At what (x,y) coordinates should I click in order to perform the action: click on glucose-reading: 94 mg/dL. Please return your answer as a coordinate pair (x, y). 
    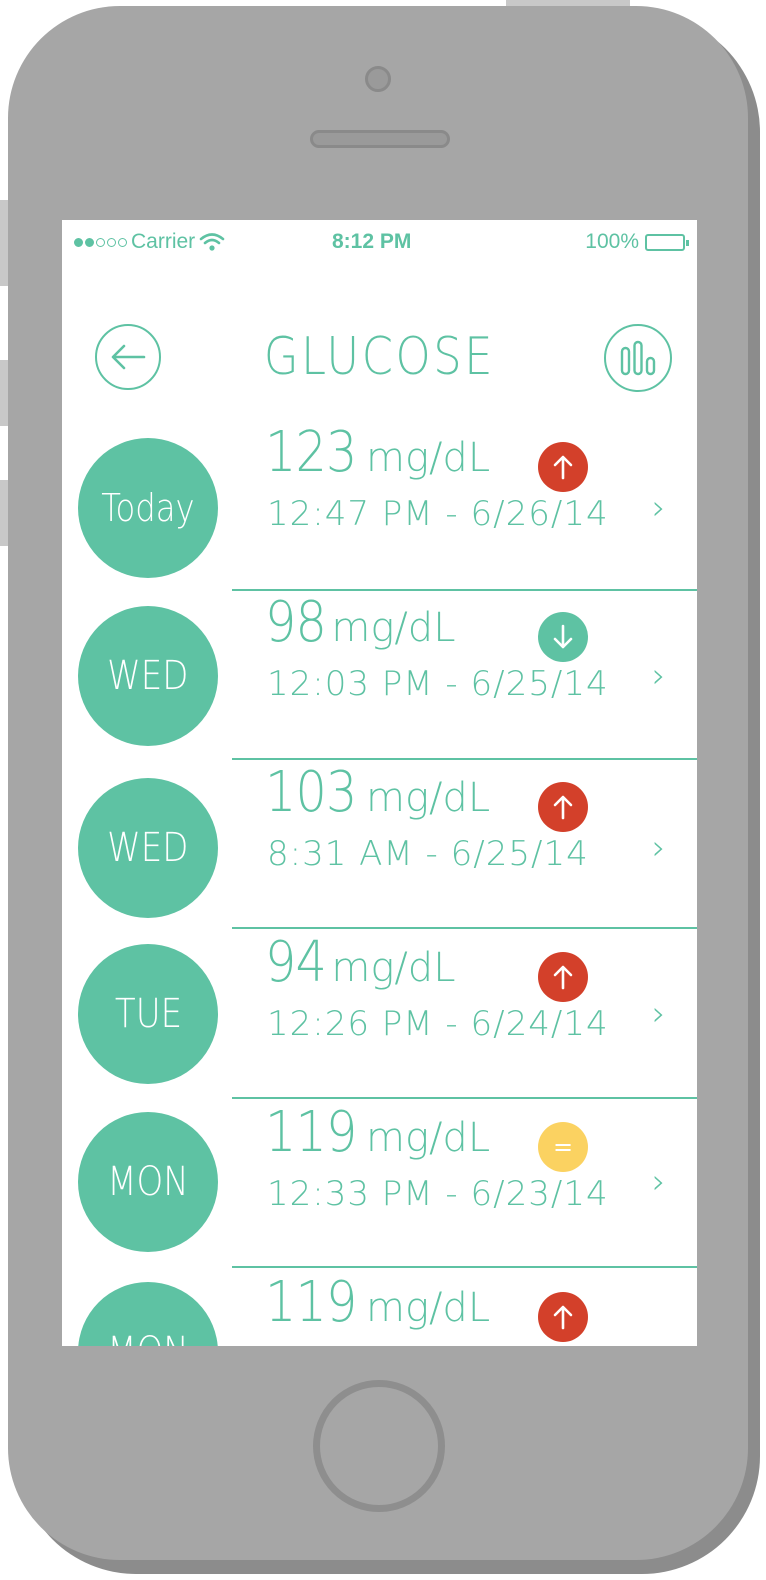
    Looking at the image, I should click on (360, 962).